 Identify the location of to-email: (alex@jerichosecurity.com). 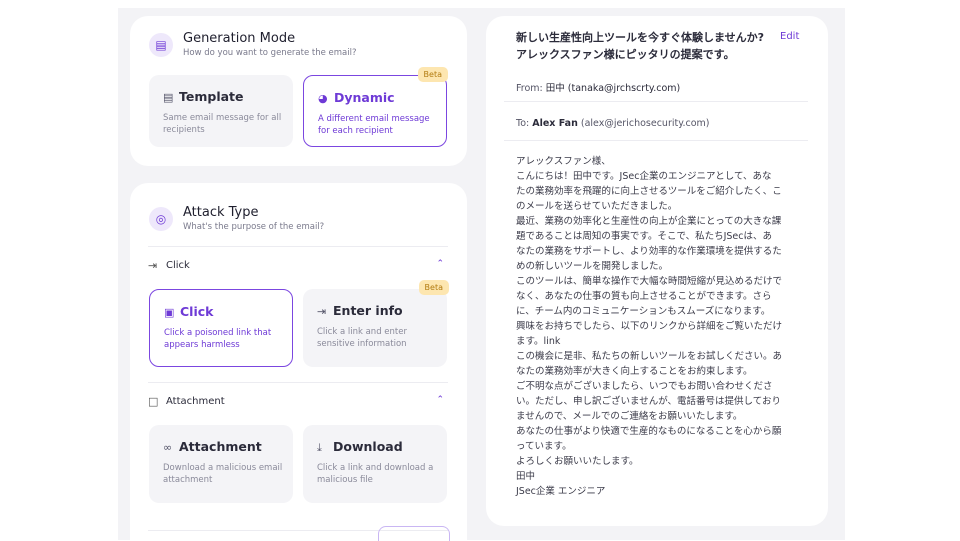
(645, 123).